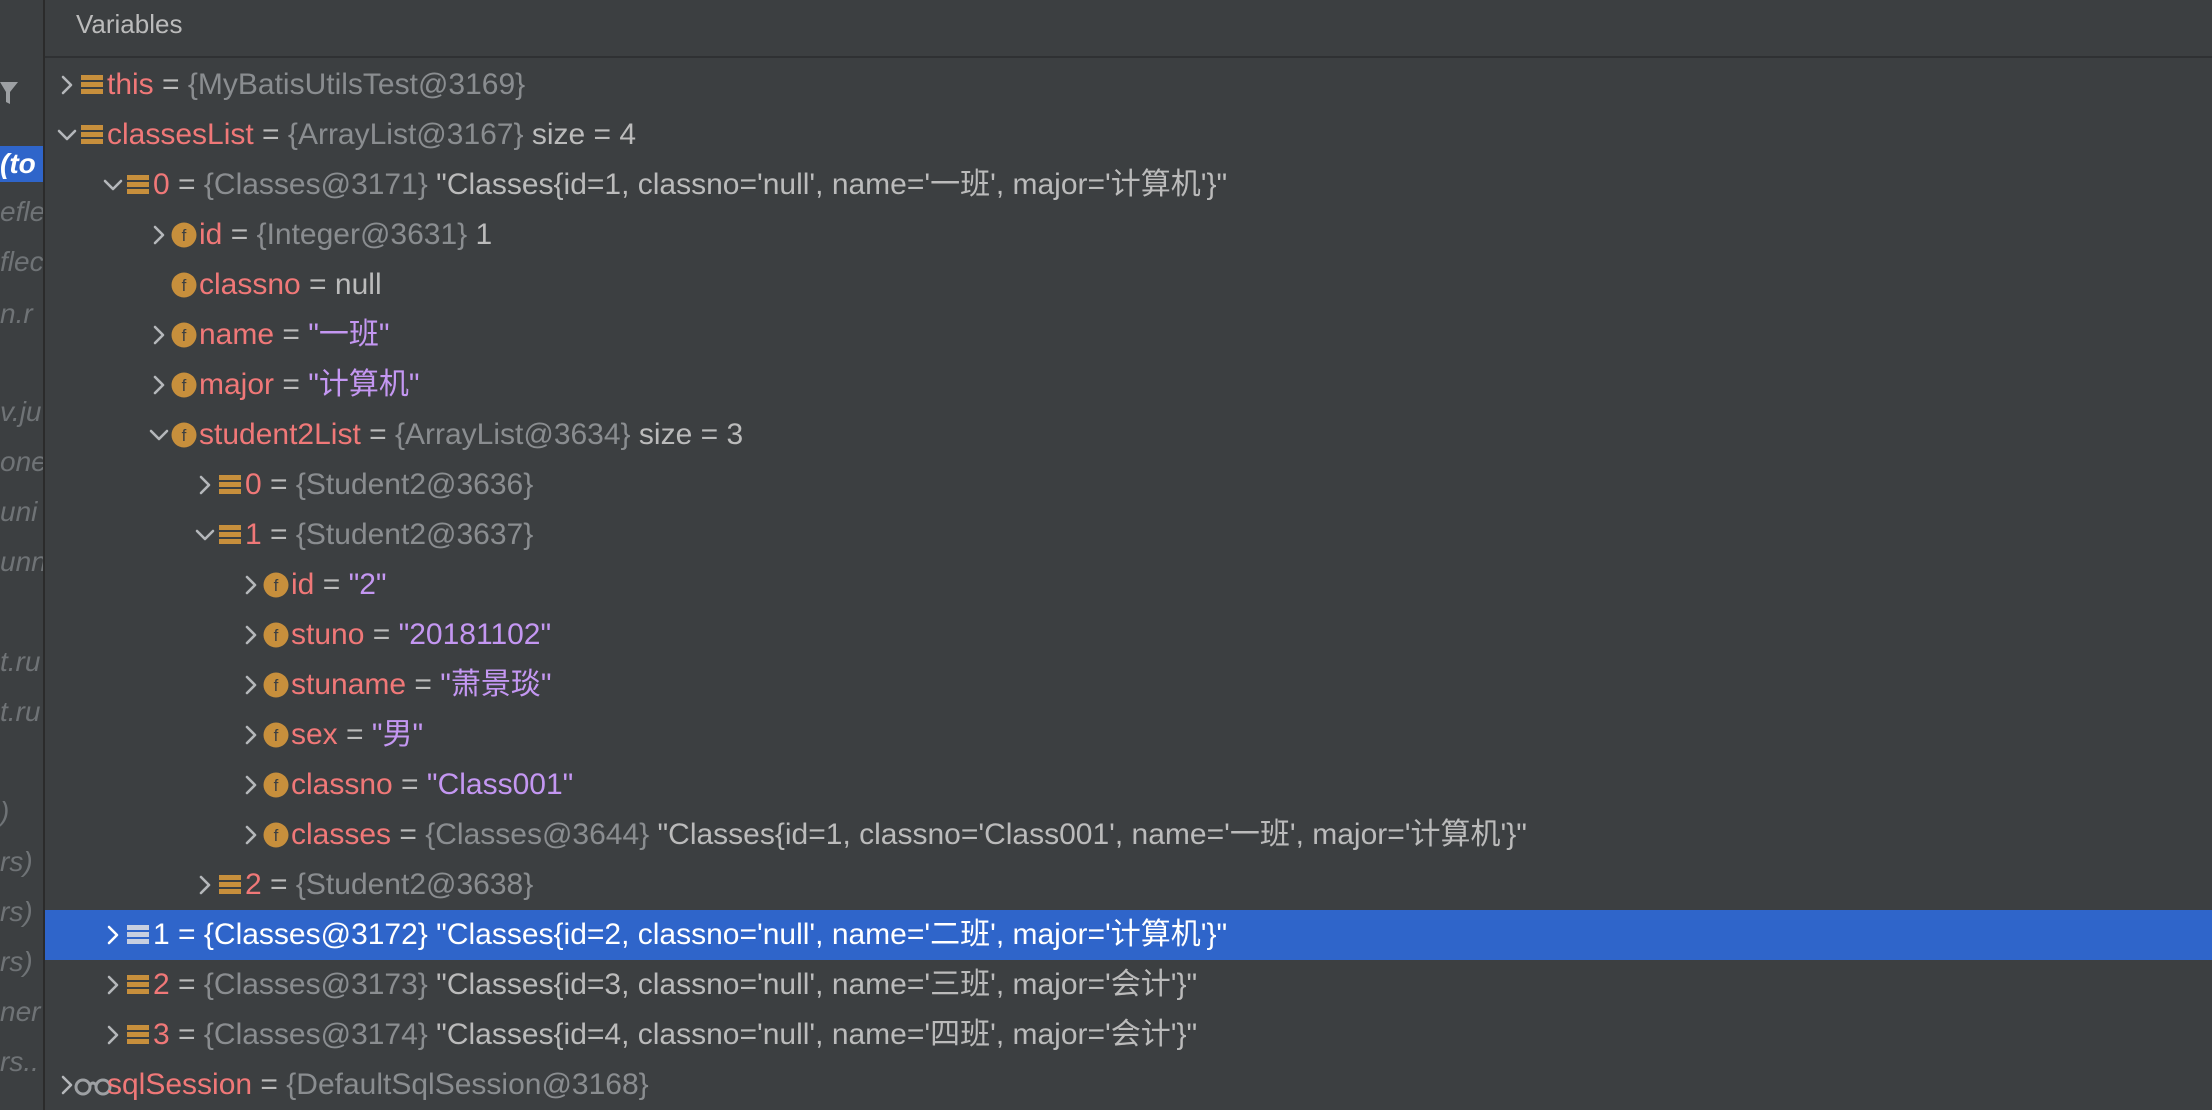  Describe the element at coordinates (1128, 285) in the screenshot. I see `variable-row: f classno = null` at that location.